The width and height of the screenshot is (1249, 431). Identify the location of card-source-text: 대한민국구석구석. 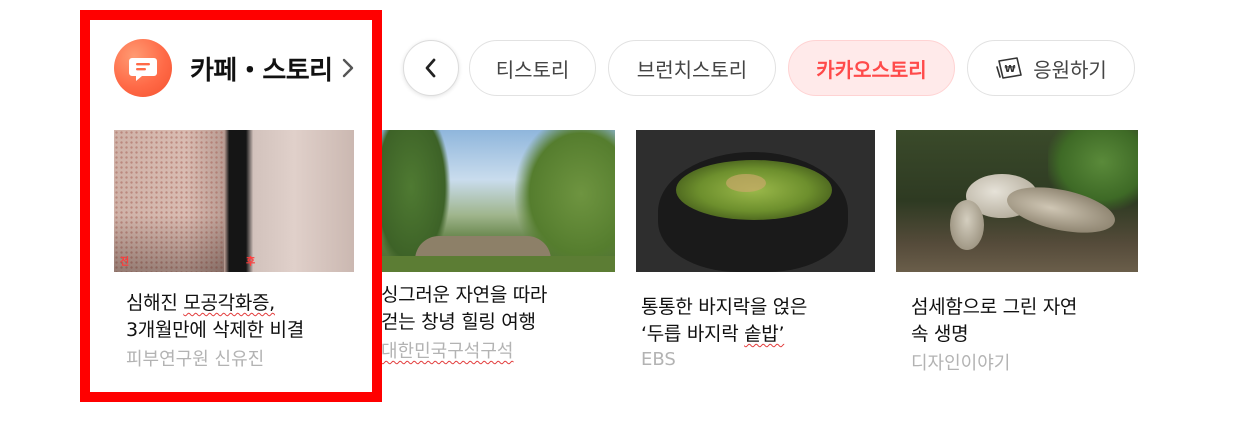
(447, 351).